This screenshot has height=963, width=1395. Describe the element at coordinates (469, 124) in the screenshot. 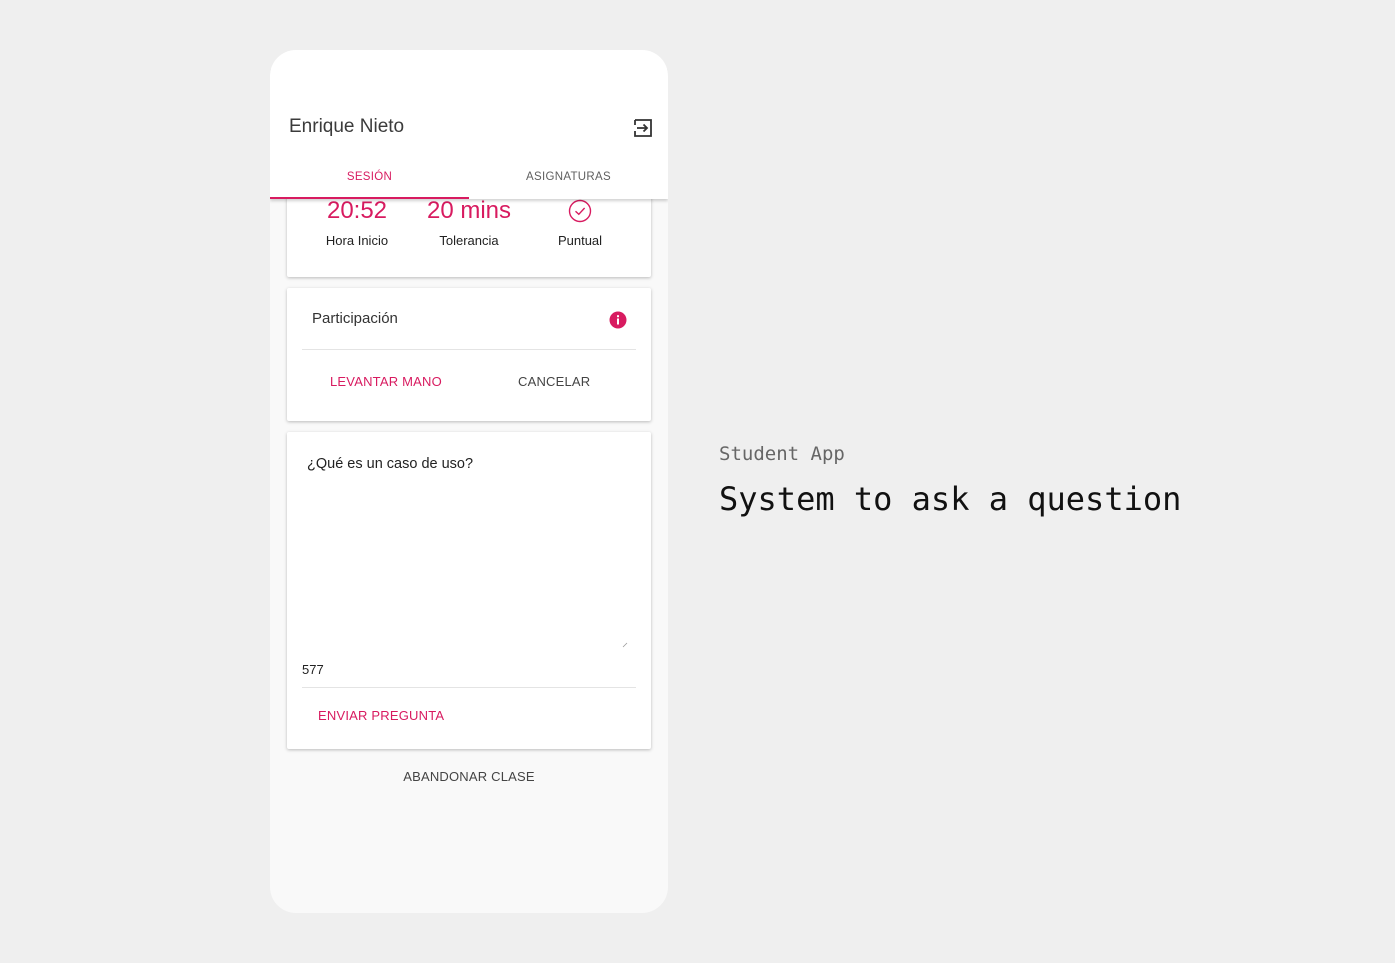

I see `app-bar: Enrique Nieto SESIÓN ASIGNATURAS` at that location.